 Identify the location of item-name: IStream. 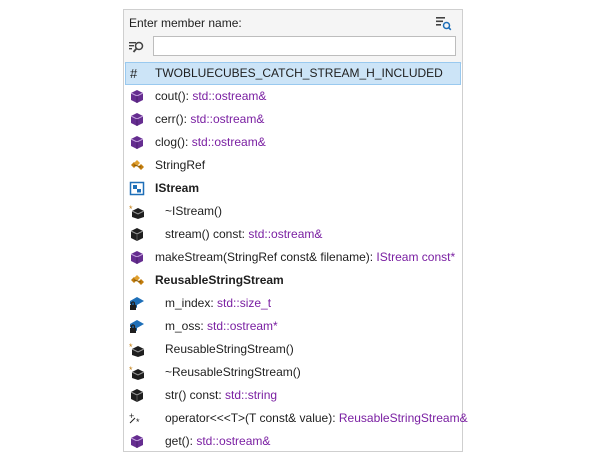
(177, 188).